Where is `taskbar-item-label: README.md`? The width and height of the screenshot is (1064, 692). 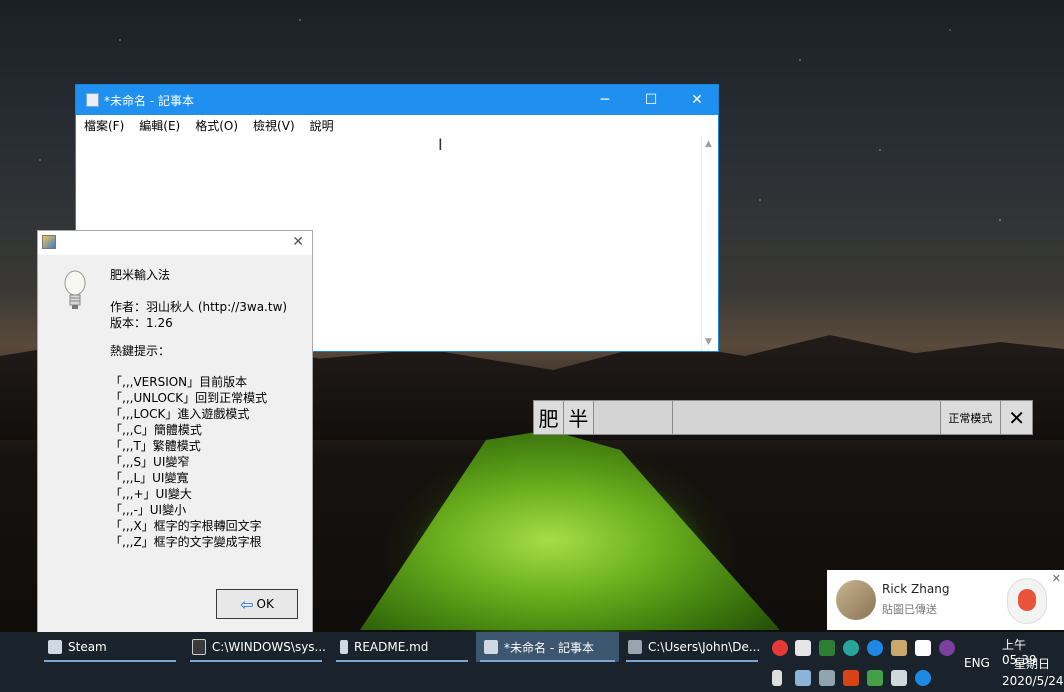 taskbar-item-label: README.md is located at coordinates (391, 647).